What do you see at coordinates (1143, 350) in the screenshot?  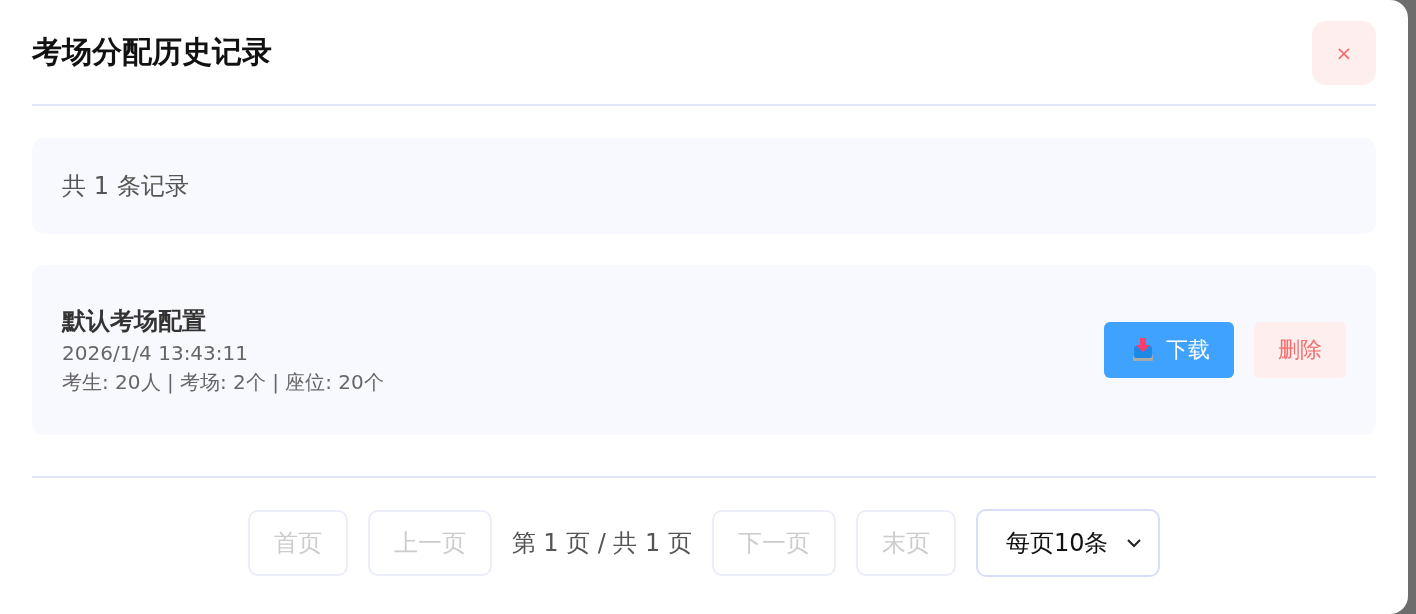 I see `download-icon` at bounding box center [1143, 350].